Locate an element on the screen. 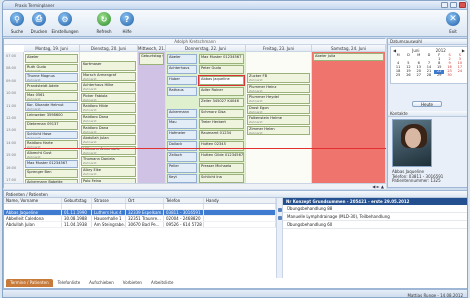  exit-button: ✕ Exit is located at coordinates (453, 23).